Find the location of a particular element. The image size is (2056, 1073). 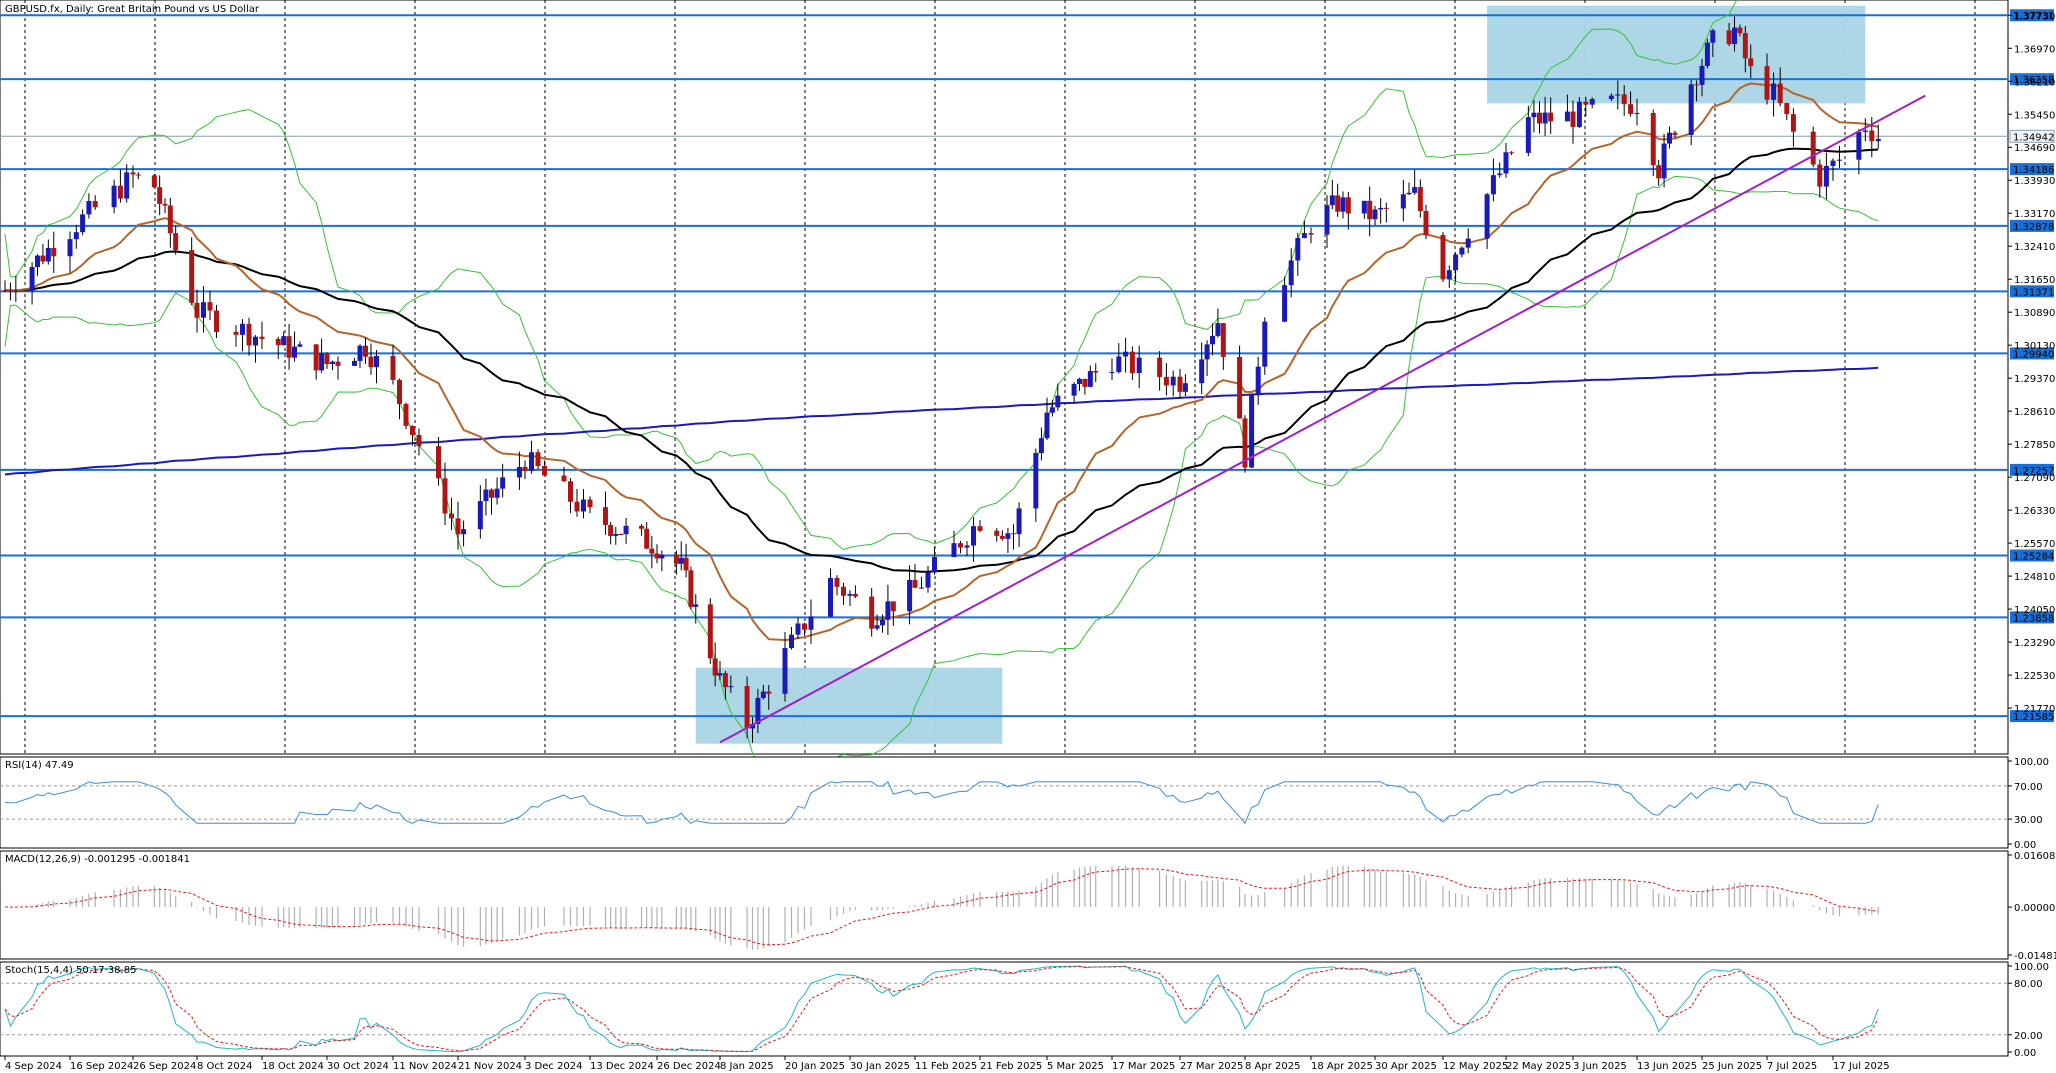

price-tick-label: 1.21770 is located at coordinates (2034, 709).